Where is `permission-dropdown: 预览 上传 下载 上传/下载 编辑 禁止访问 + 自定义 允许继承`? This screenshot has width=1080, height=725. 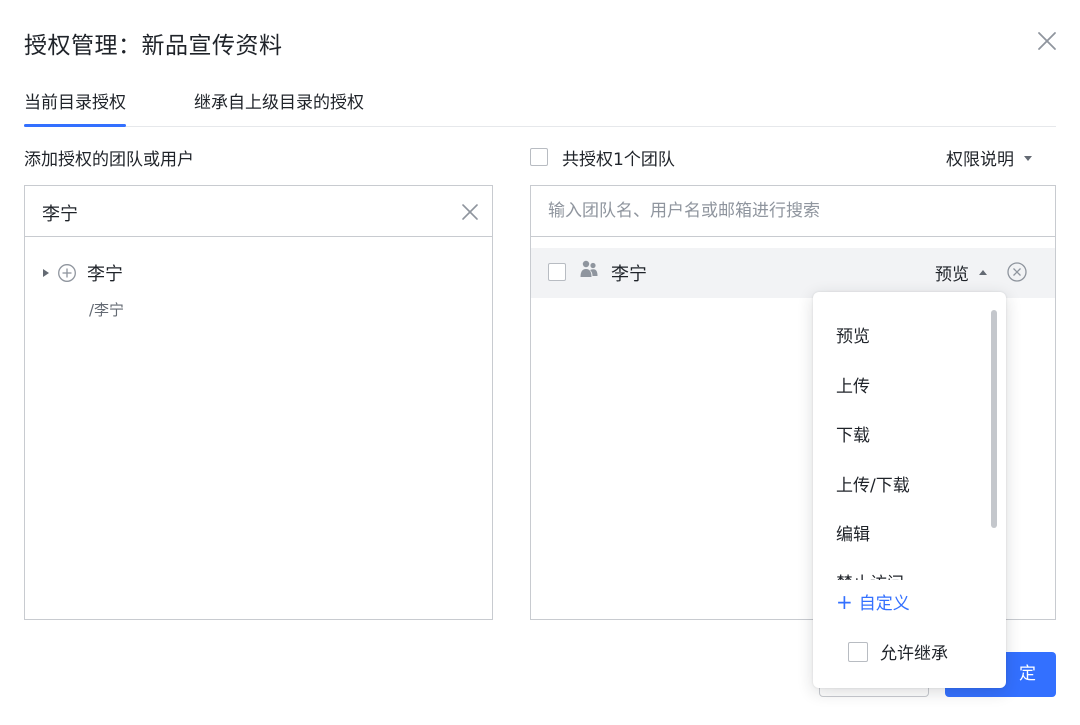
permission-dropdown: 预览 上传 下载 上传/下载 编辑 禁止访问 + 自定义 允许继承 is located at coordinates (909, 490).